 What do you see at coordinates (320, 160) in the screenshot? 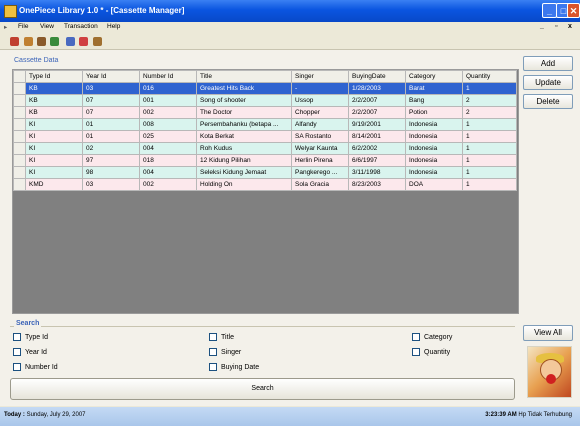
I see `table-cell: Herlin Pirena` at bounding box center [320, 160].